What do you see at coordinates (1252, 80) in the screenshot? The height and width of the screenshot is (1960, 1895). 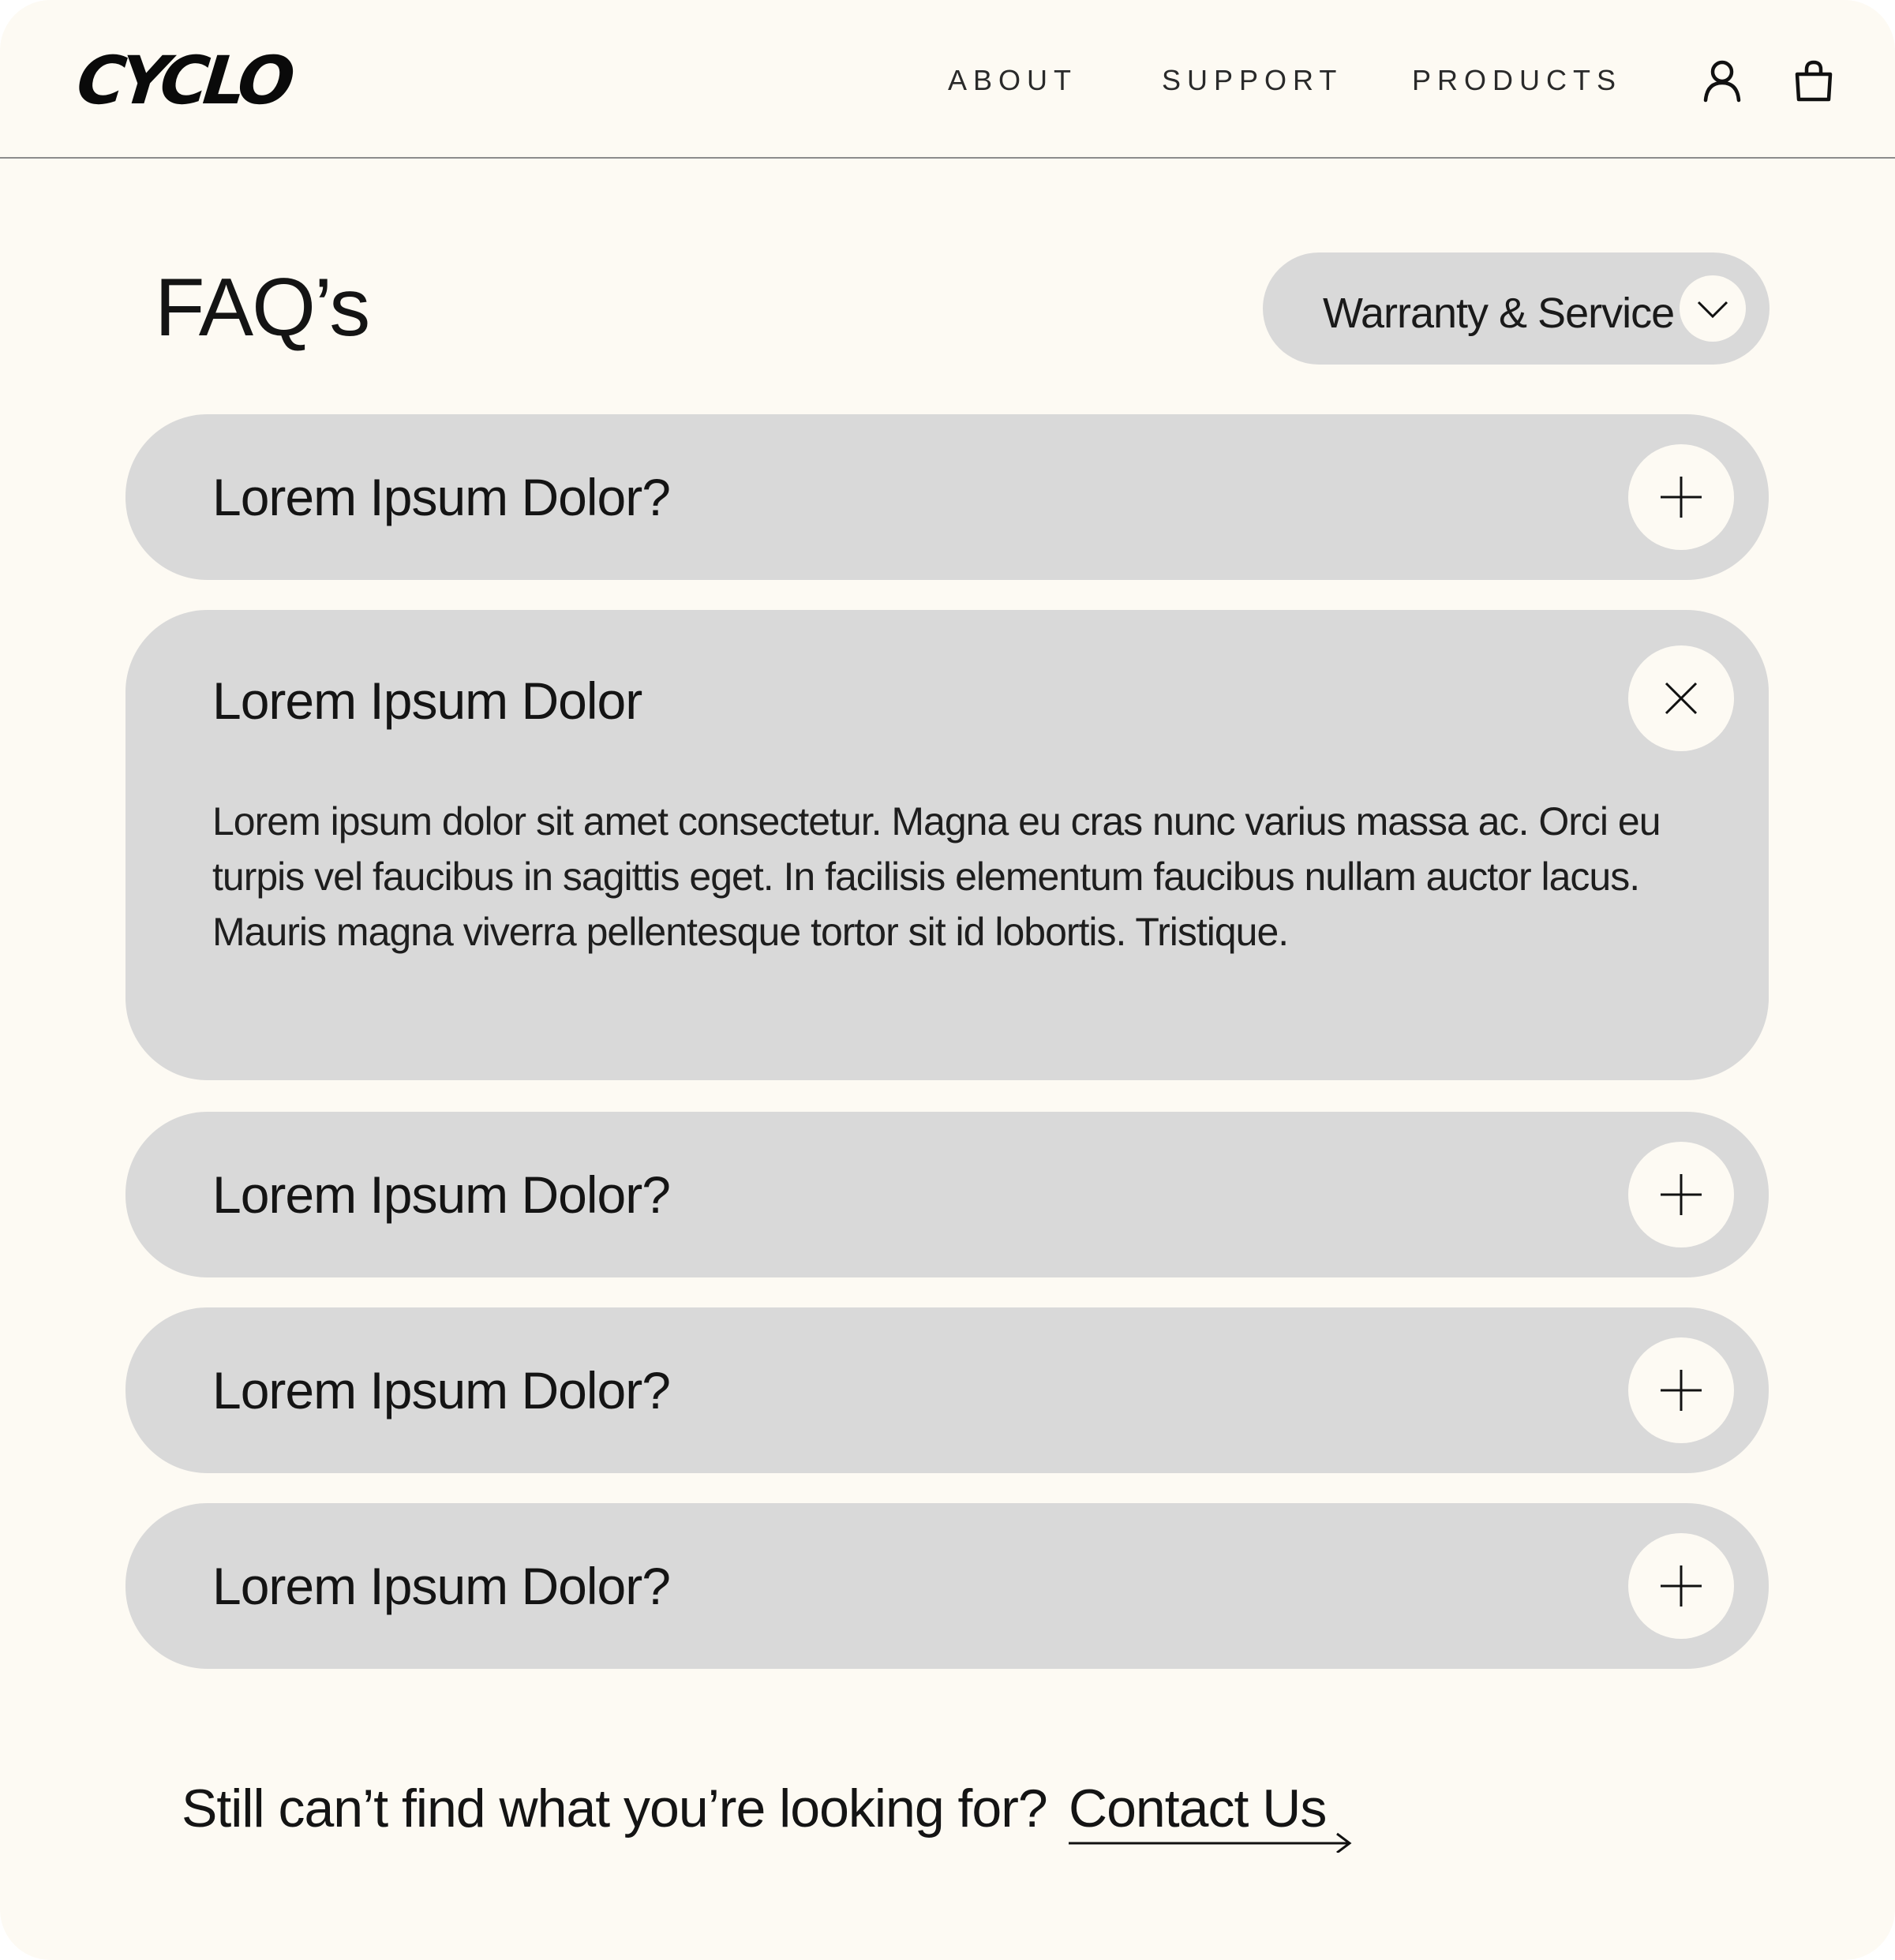 I see `nav-link-support: SUPPORT` at bounding box center [1252, 80].